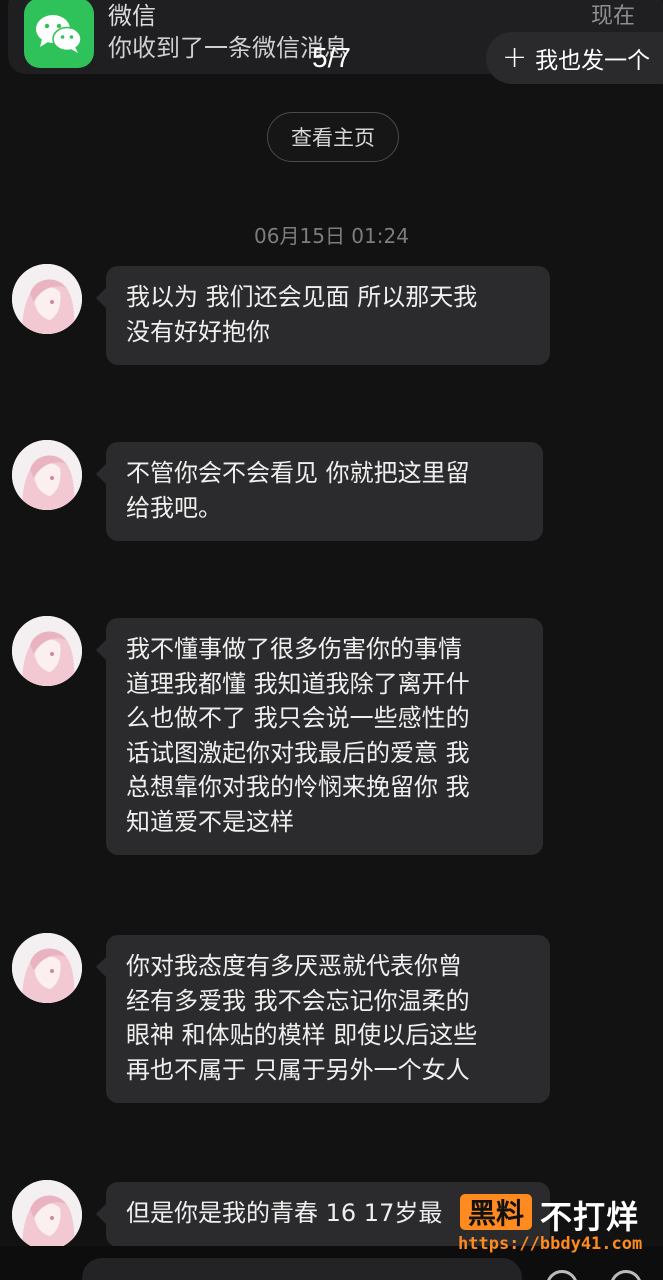 This screenshot has width=663, height=1280. Describe the element at coordinates (294, 966) in the screenshot. I see `message-line: 你对我态度有多厌恶就代表你曾` at that location.